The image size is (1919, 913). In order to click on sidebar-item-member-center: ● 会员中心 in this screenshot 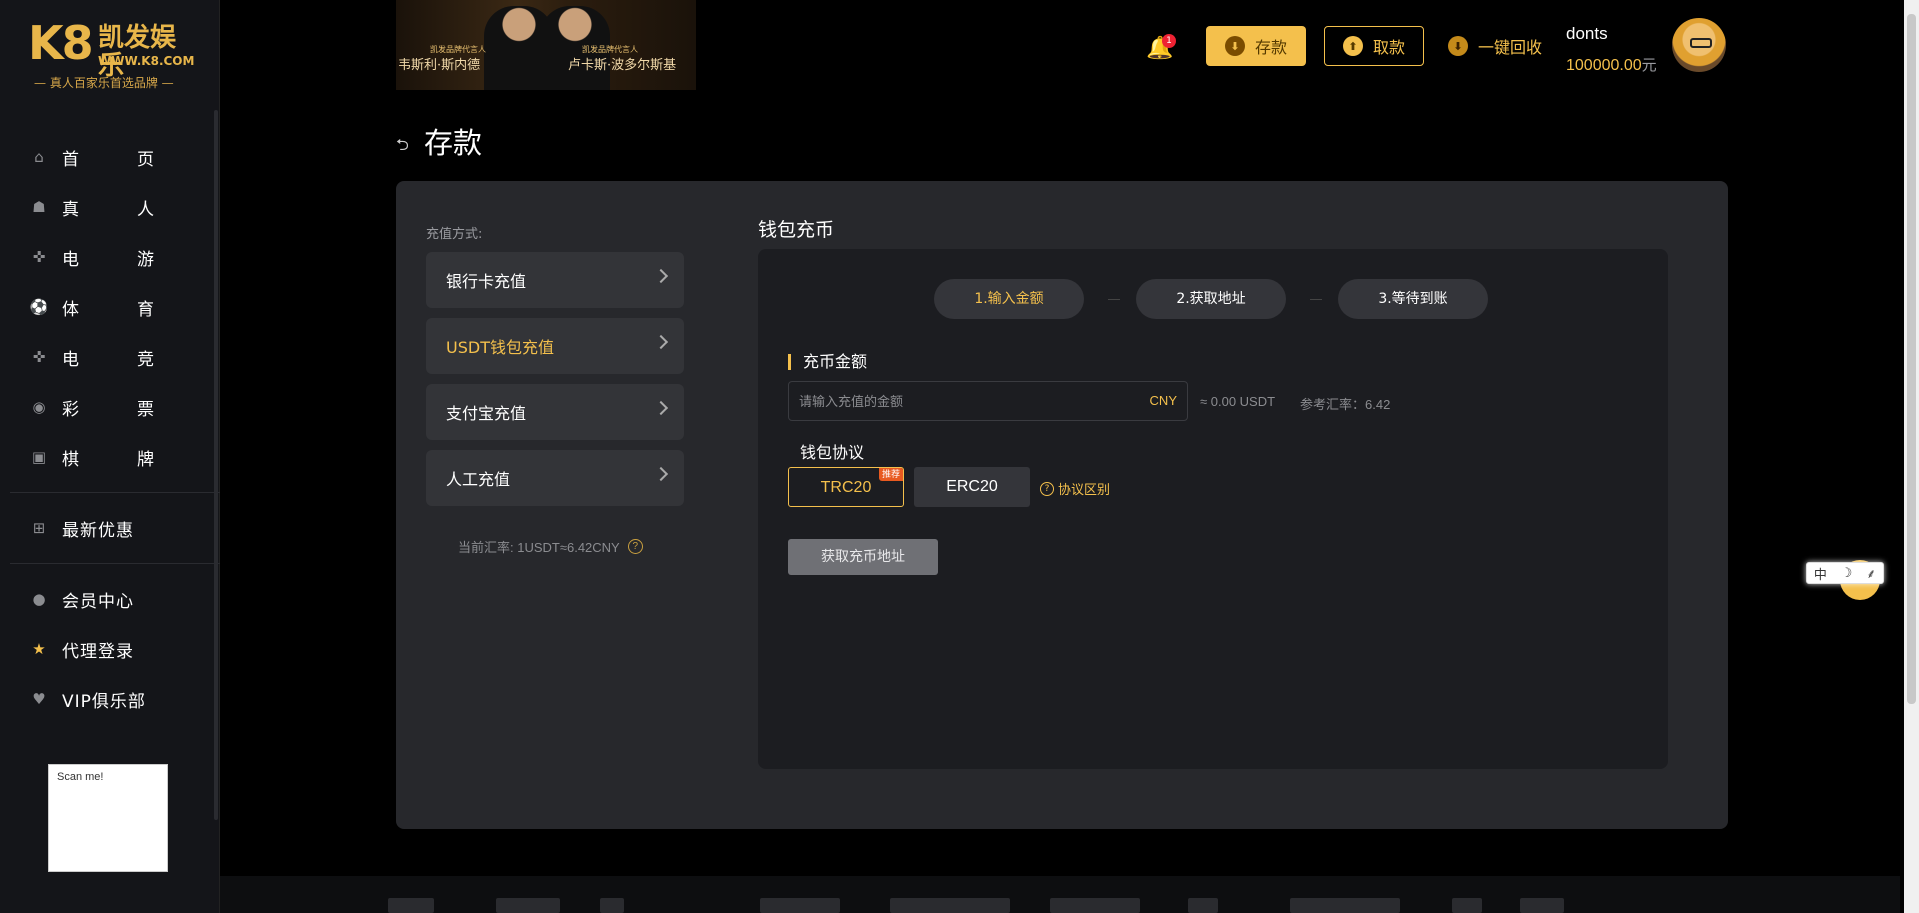, I will do `click(115, 599)`.